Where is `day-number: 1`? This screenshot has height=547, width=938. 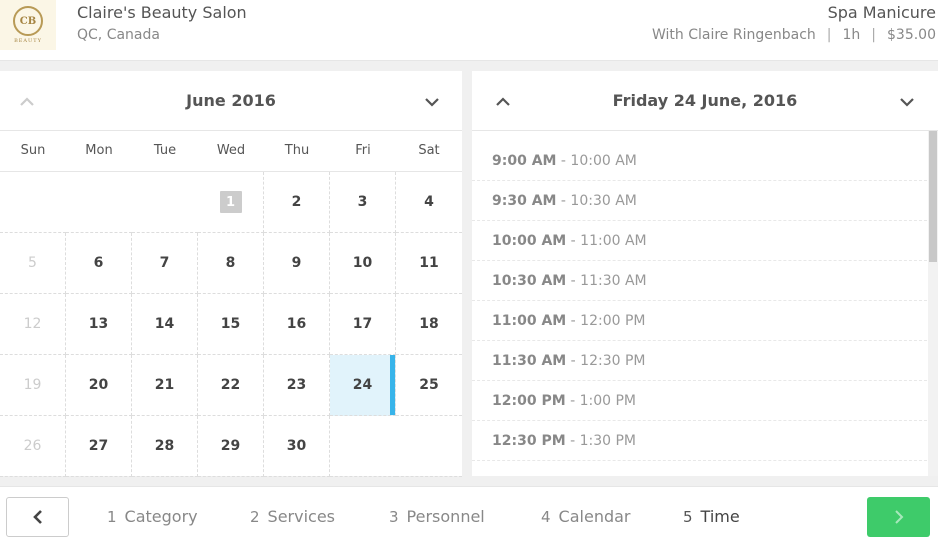 day-number: 1 is located at coordinates (230, 202).